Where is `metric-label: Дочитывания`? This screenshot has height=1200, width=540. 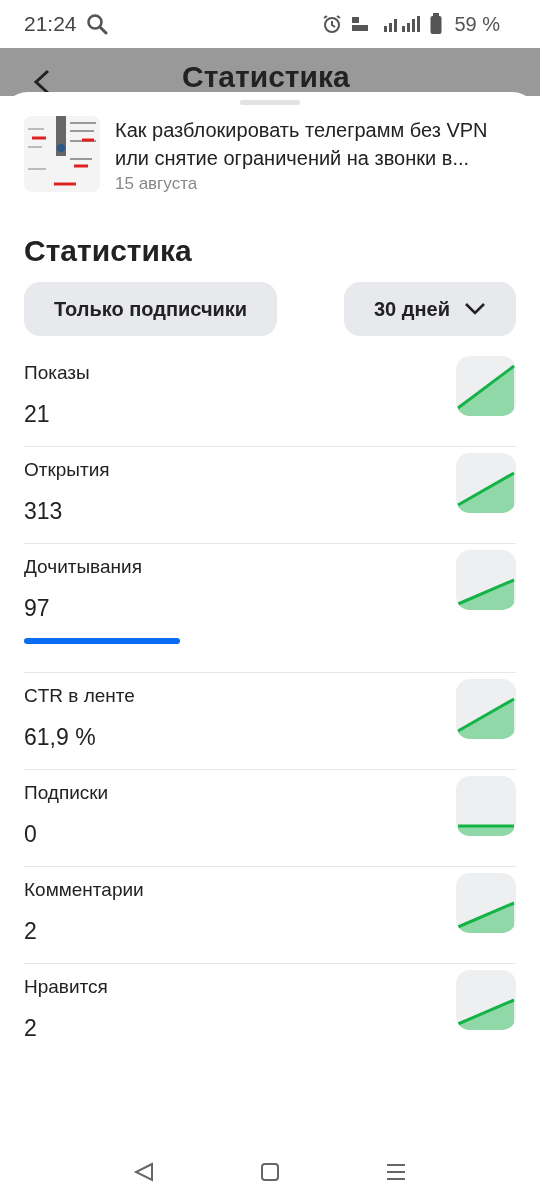 metric-label: Дочитывания is located at coordinates (83, 567).